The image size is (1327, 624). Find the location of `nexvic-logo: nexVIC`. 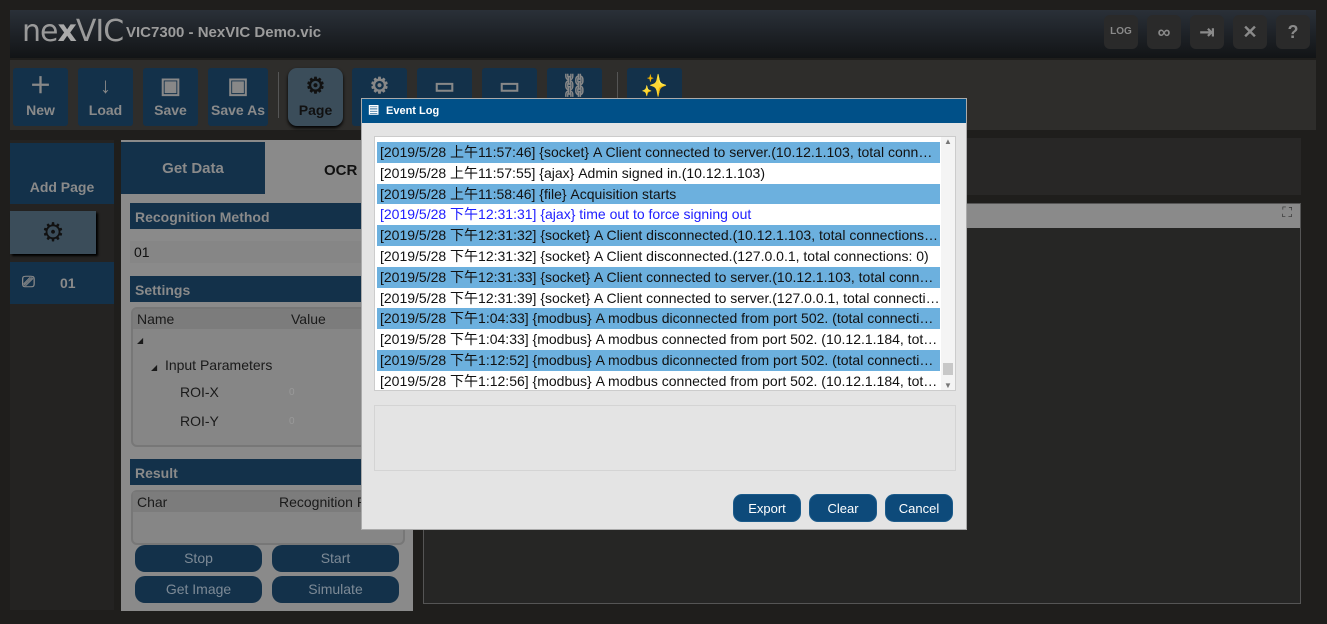

nexvic-logo: nexVIC is located at coordinates (73, 31).